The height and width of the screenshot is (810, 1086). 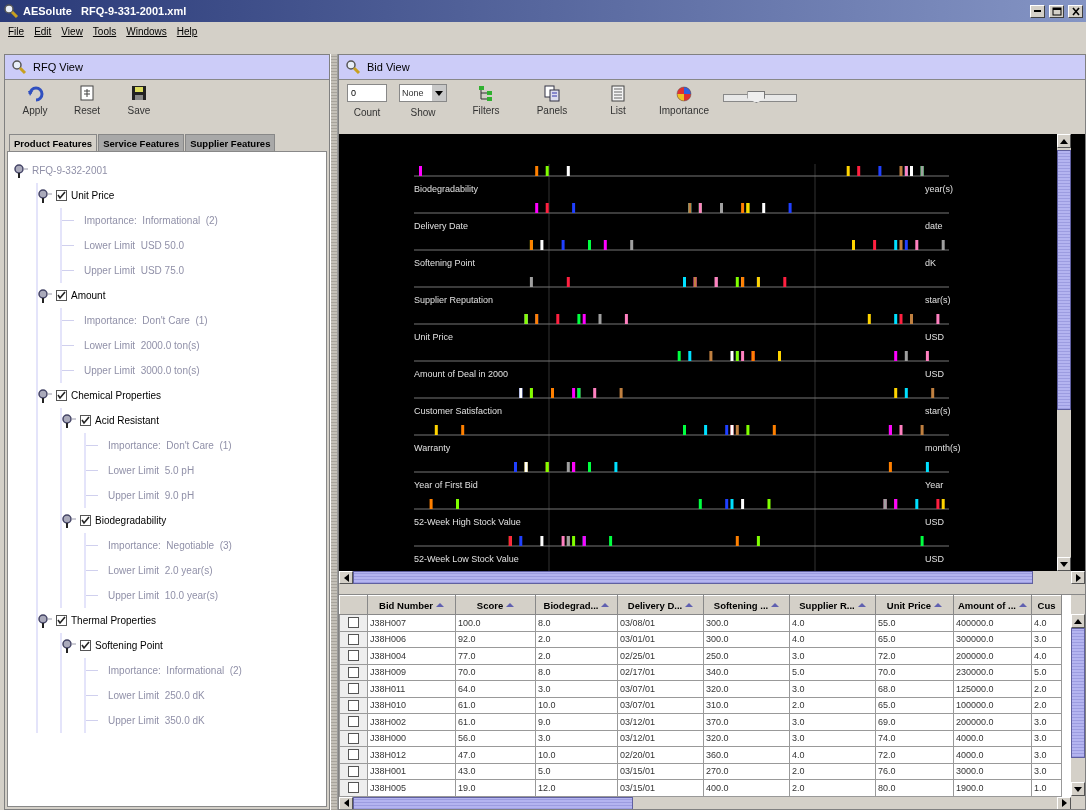 What do you see at coordinates (660, 787) in the screenshot?
I see `table-cell: 03/15/01` at bounding box center [660, 787].